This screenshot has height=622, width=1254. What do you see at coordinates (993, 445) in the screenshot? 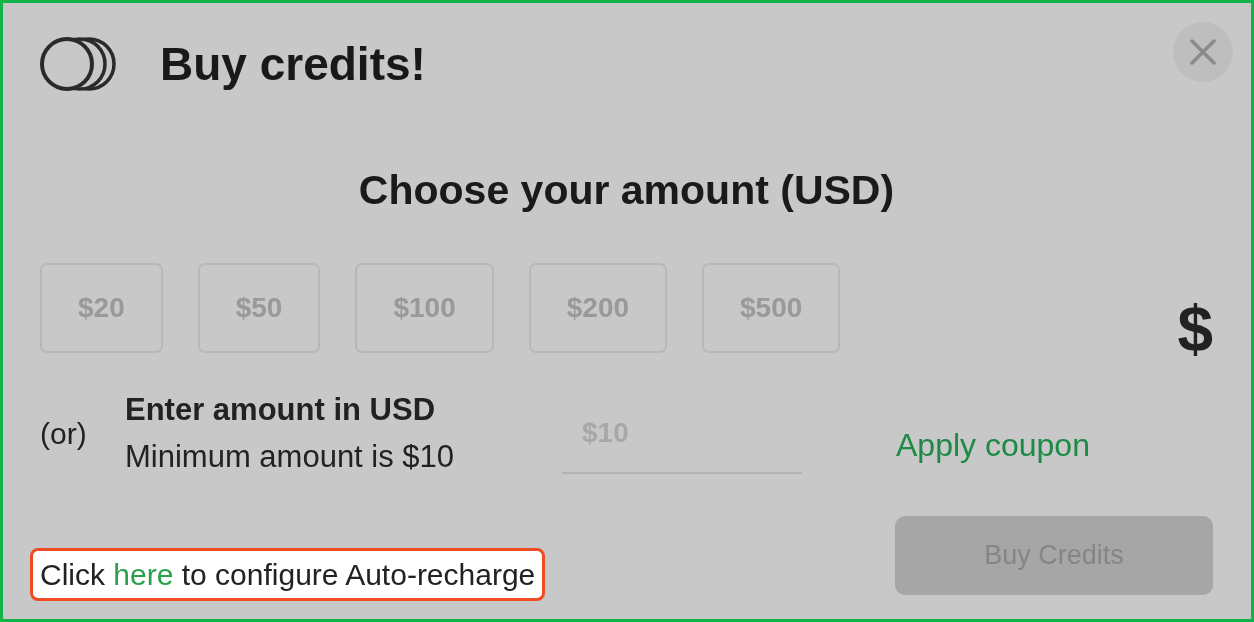
I see `apply-coupon-link: Apply coupon` at bounding box center [993, 445].